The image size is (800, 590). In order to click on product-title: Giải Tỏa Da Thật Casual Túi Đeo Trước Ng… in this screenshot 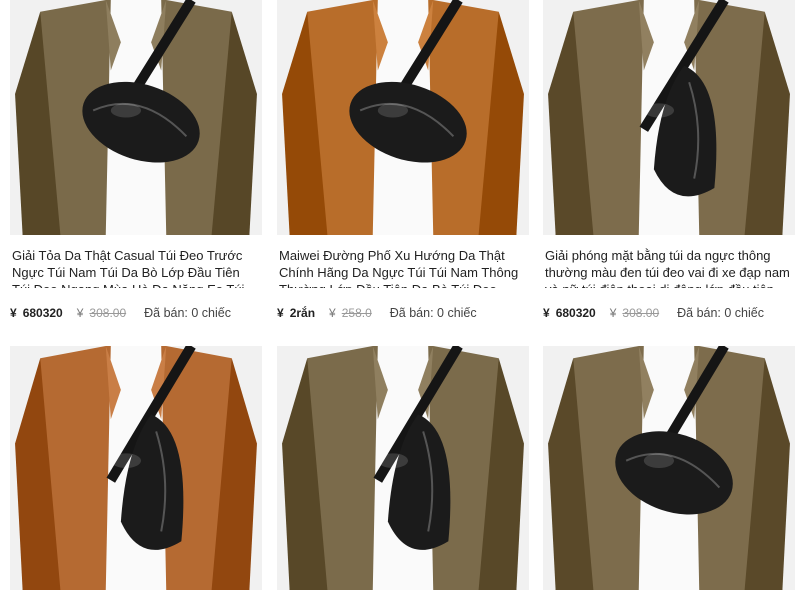, I will do `click(135, 267)`.